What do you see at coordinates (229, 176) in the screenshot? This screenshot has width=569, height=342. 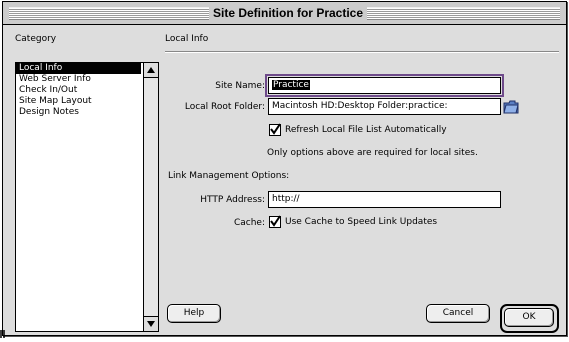 I see `link-management-label: Link Management Options:` at bounding box center [229, 176].